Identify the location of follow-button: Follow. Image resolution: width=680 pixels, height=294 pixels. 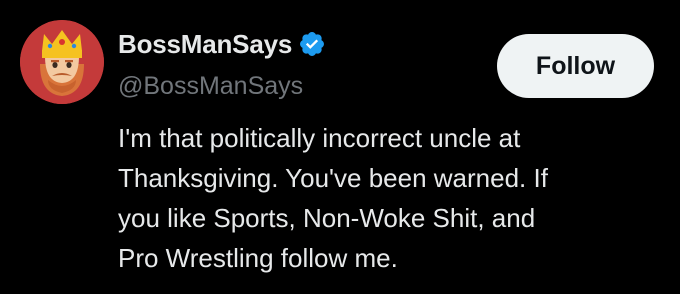
(575, 66).